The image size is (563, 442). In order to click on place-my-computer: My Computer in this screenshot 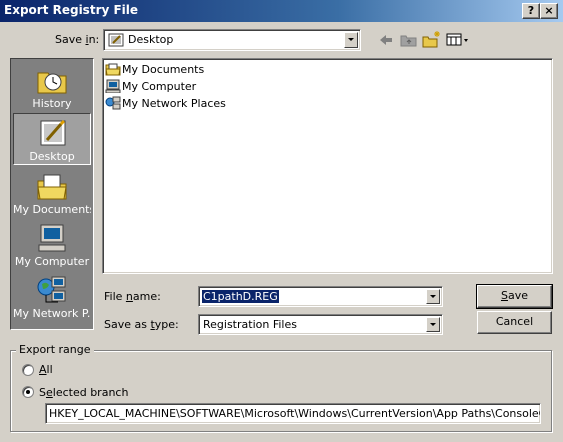, I will do `click(52, 245)`.